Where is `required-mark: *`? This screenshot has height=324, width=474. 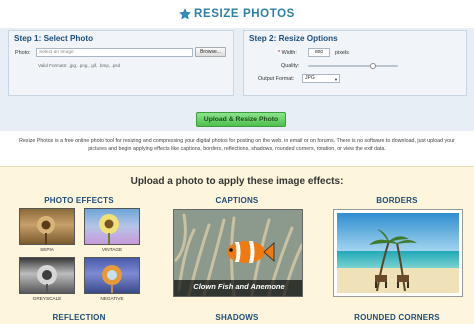 required-mark: * is located at coordinates (279, 53).